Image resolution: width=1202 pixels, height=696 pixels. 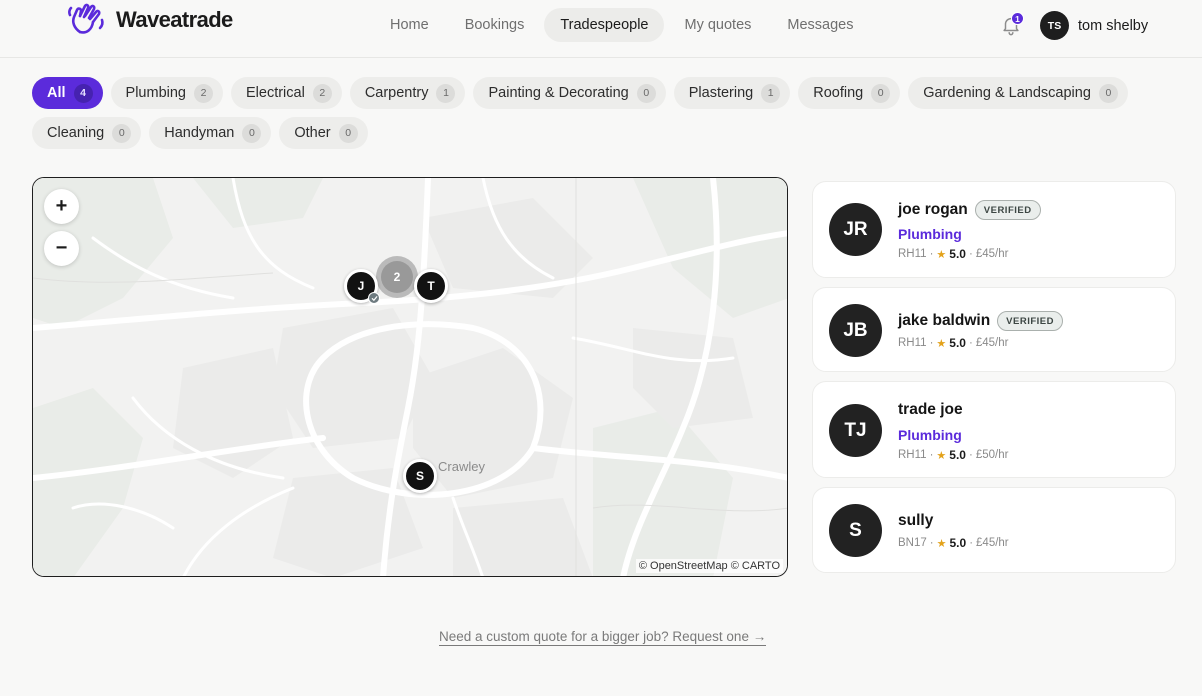 I want to click on filter-cleaning: Cleaning 0, so click(x=87, y=133).